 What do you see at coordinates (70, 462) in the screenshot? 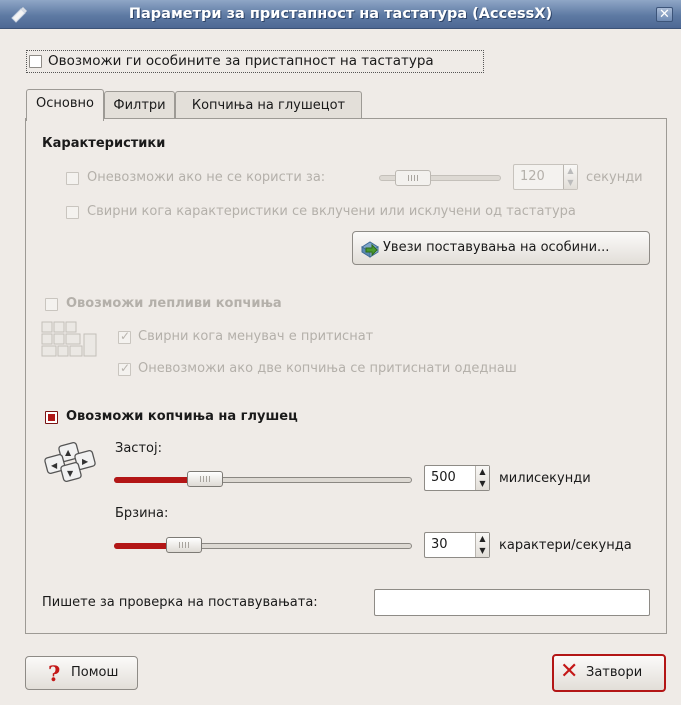
I see `mouse-keys-icon: ▲ ▶ ◀ ▼` at bounding box center [70, 462].